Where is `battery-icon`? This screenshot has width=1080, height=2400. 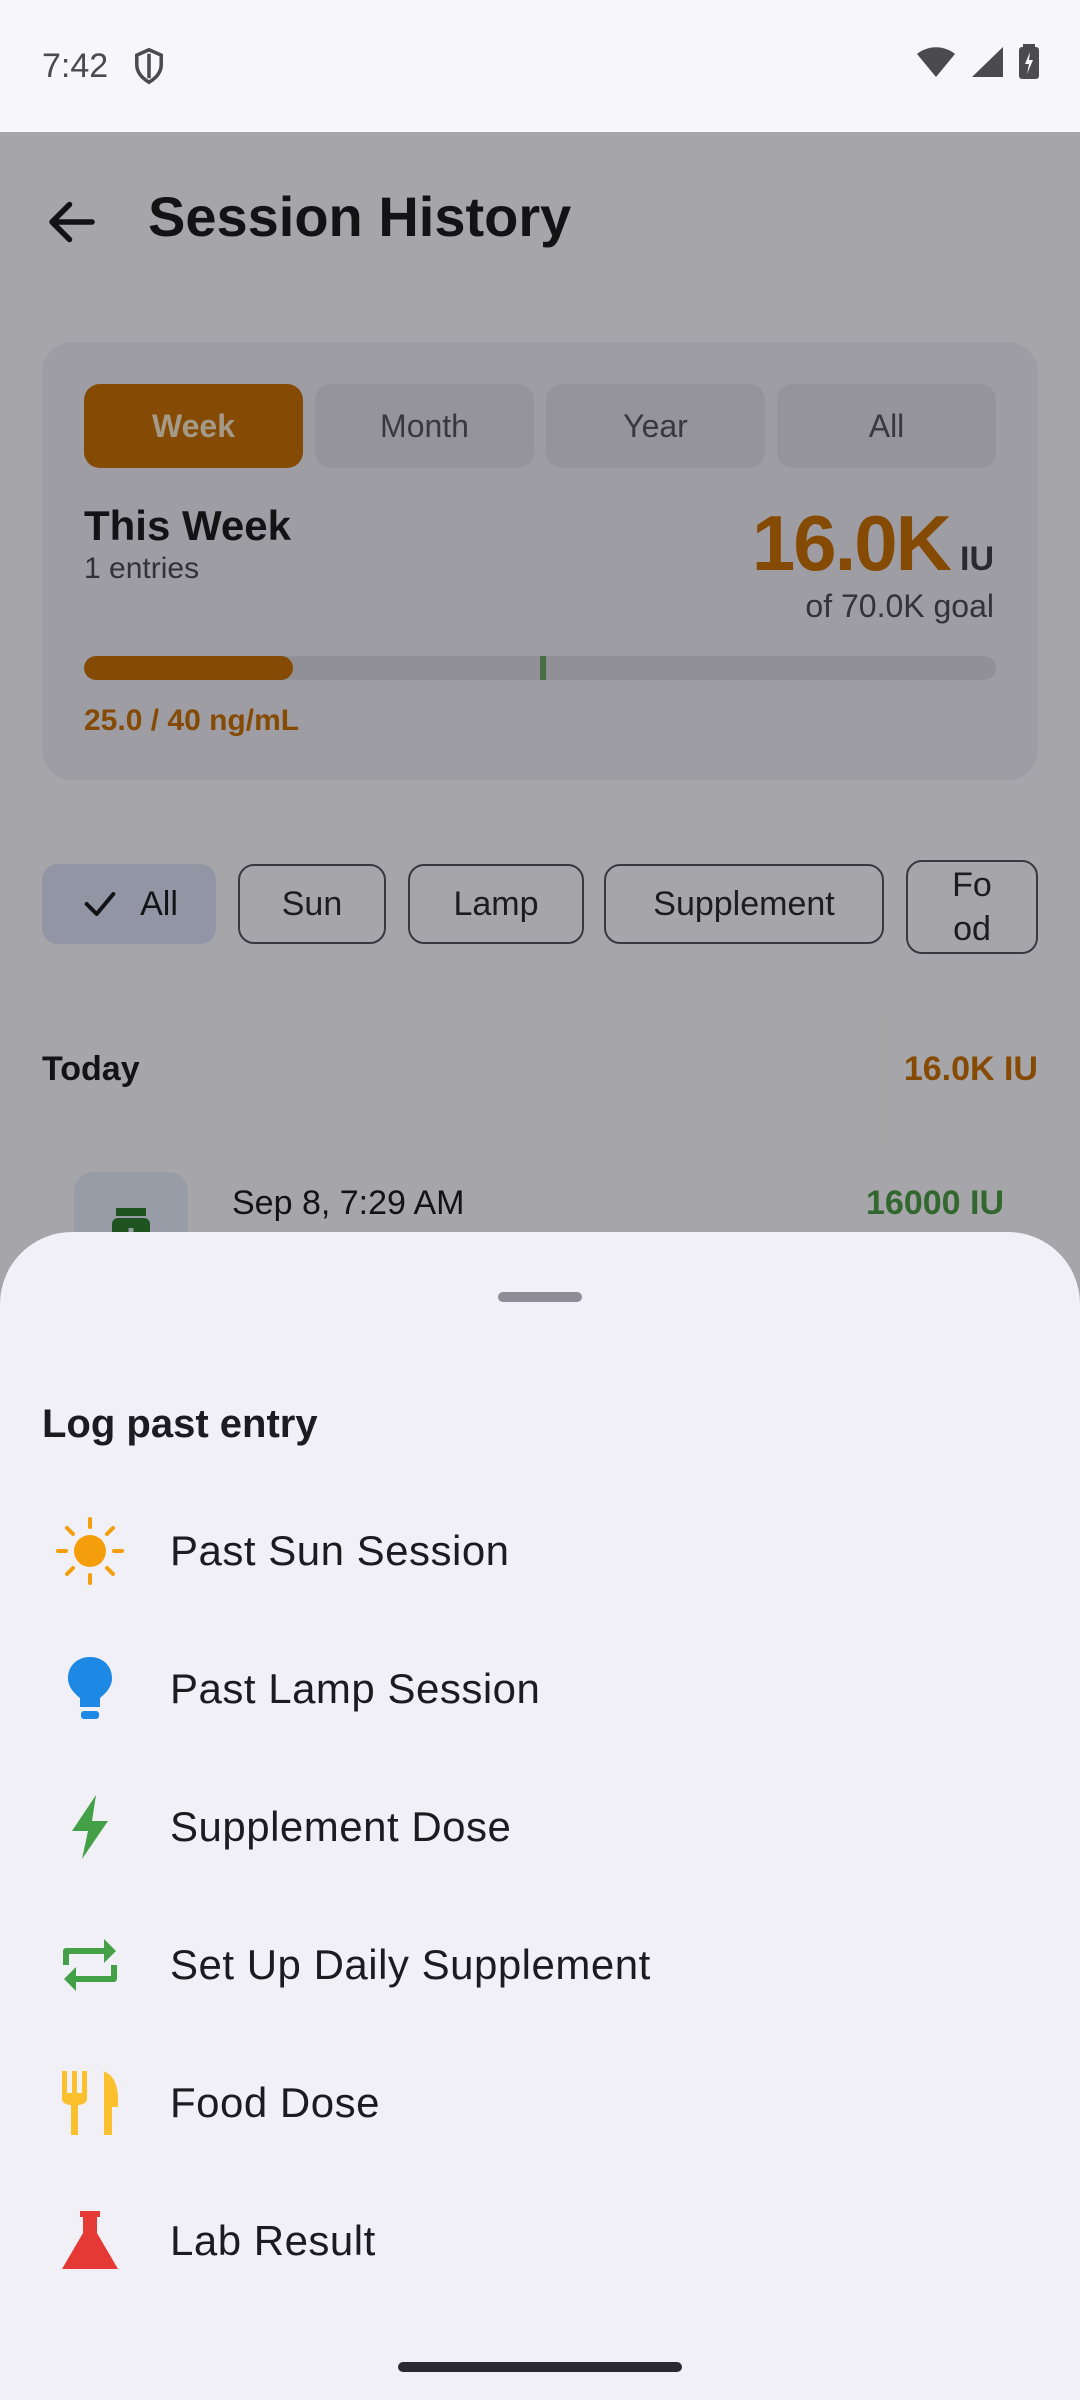
battery-icon is located at coordinates (1029, 61).